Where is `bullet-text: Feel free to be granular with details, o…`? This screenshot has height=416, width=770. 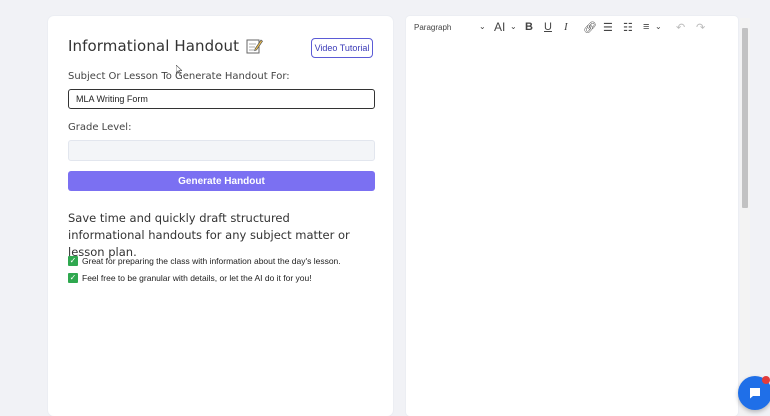 bullet-text: Feel free to be granular with details, o… is located at coordinates (197, 278).